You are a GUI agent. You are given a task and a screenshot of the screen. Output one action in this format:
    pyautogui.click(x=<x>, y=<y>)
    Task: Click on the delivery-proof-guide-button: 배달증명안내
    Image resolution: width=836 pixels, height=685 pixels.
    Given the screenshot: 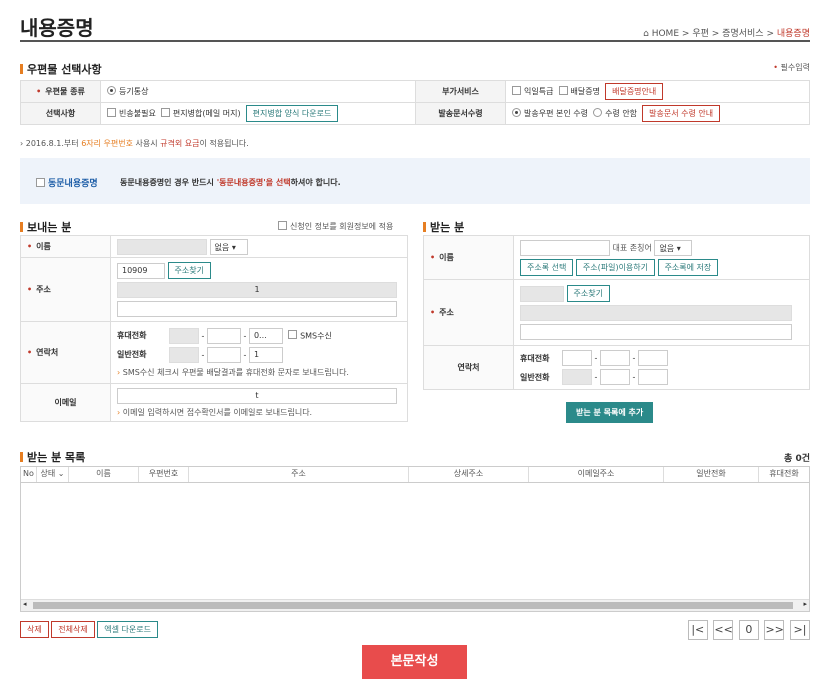 What is the action you would take?
    pyautogui.click(x=634, y=91)
    